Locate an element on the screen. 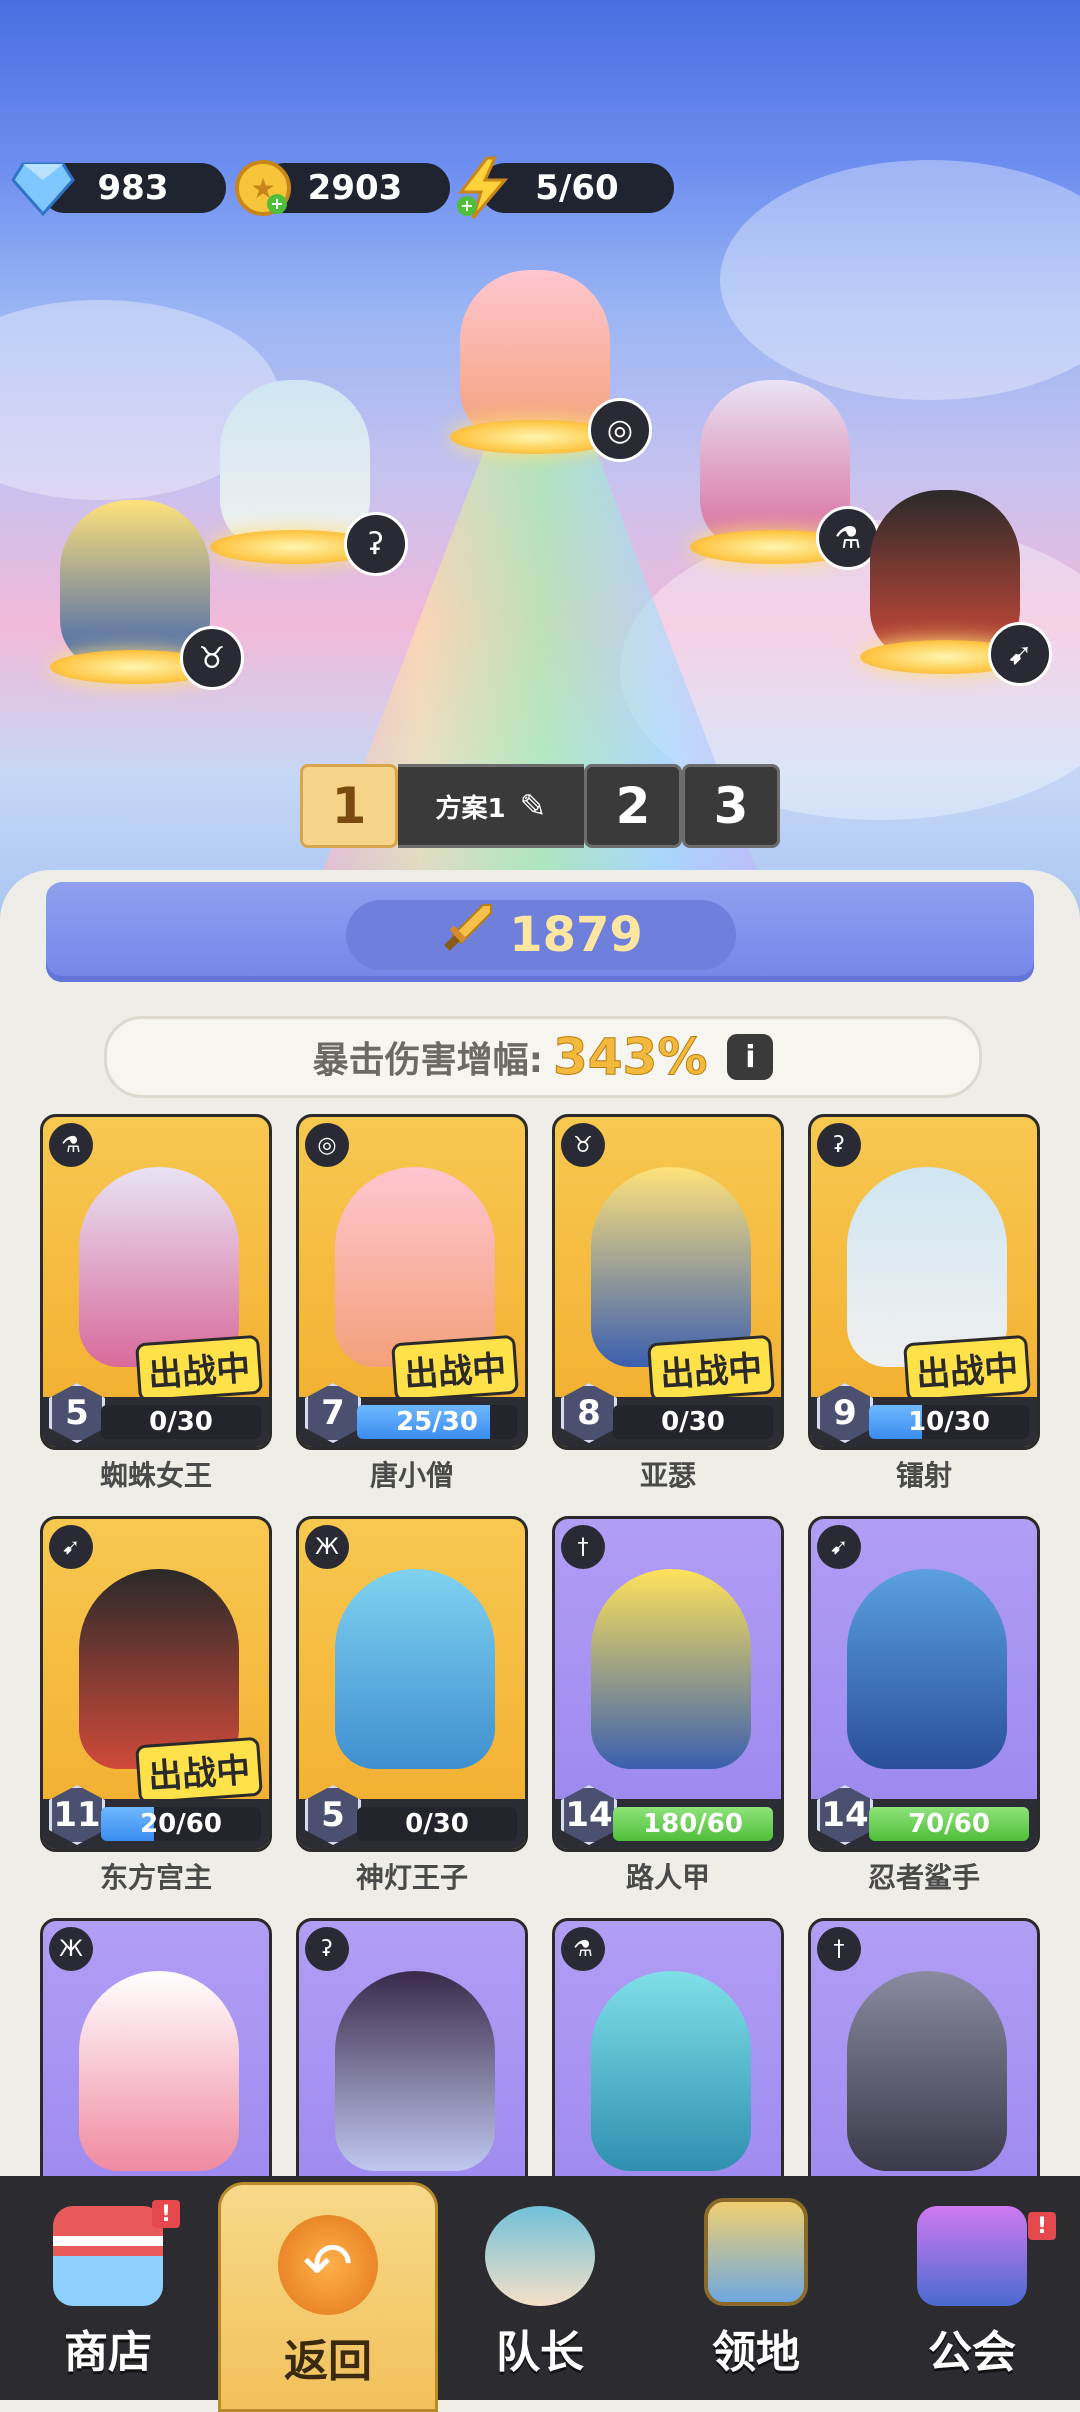 This screenshot has height=2412, width=1080. hero-name: 镭射 is located at coordinates (923, 1475).